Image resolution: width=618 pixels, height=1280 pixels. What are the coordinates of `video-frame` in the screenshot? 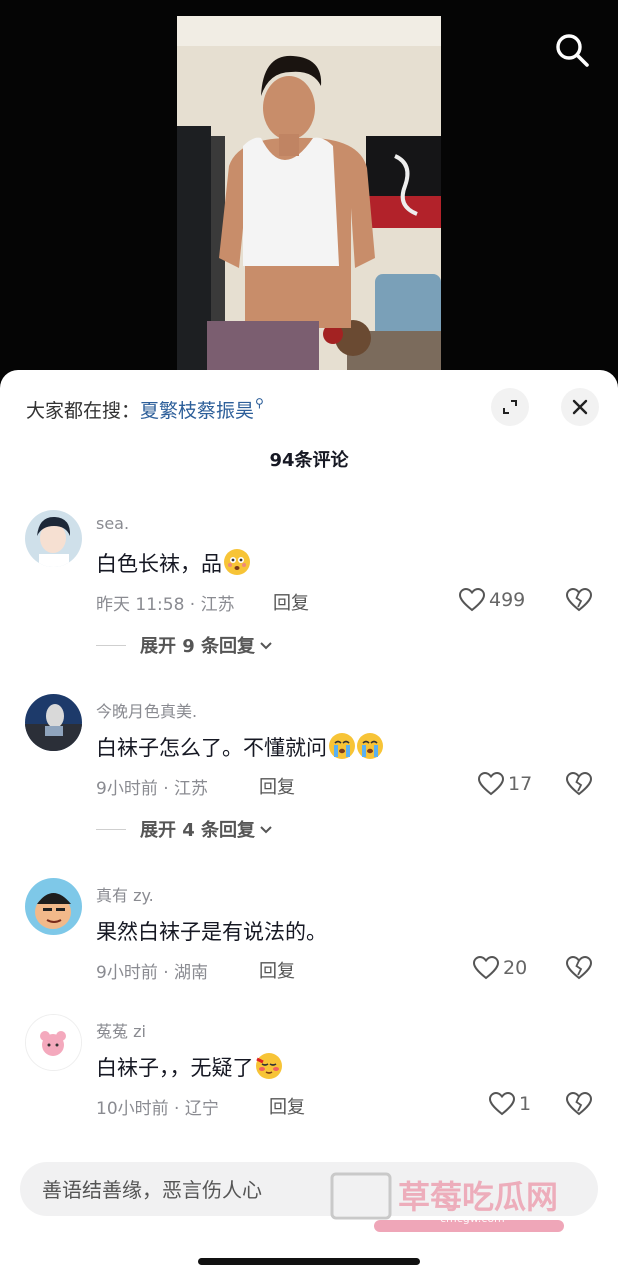 It's located at (309, 196).